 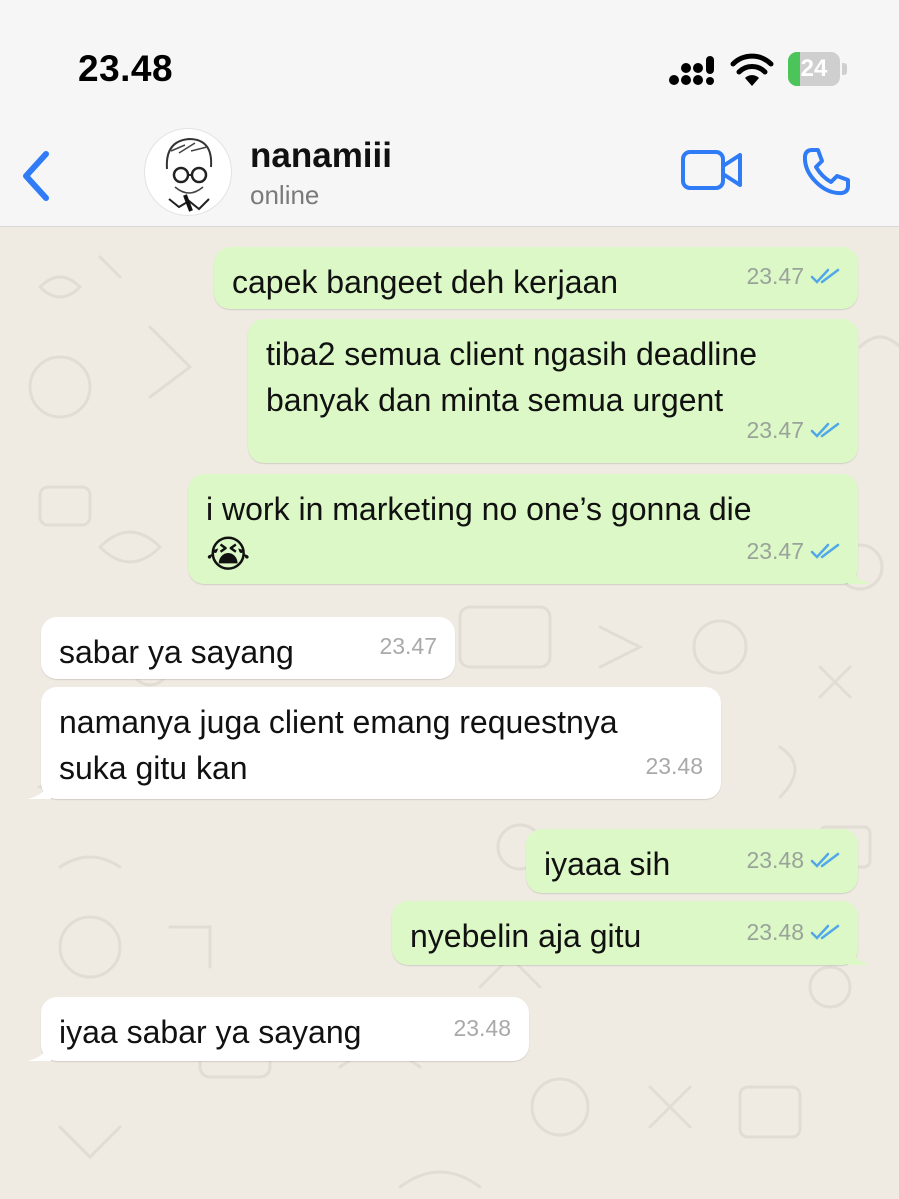 I want to click on status-bar: 23.48 24, so click(x=449, y=59).